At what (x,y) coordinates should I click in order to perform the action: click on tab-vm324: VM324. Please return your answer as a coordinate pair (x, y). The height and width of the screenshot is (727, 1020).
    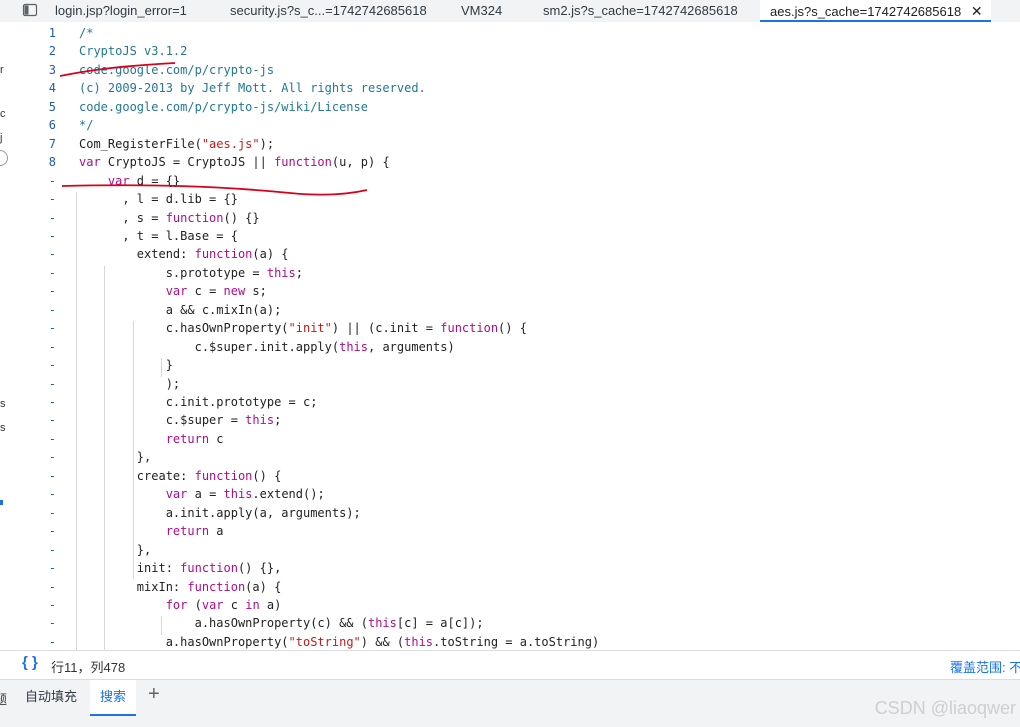
    Looking at the image, I should click on (481, 11).